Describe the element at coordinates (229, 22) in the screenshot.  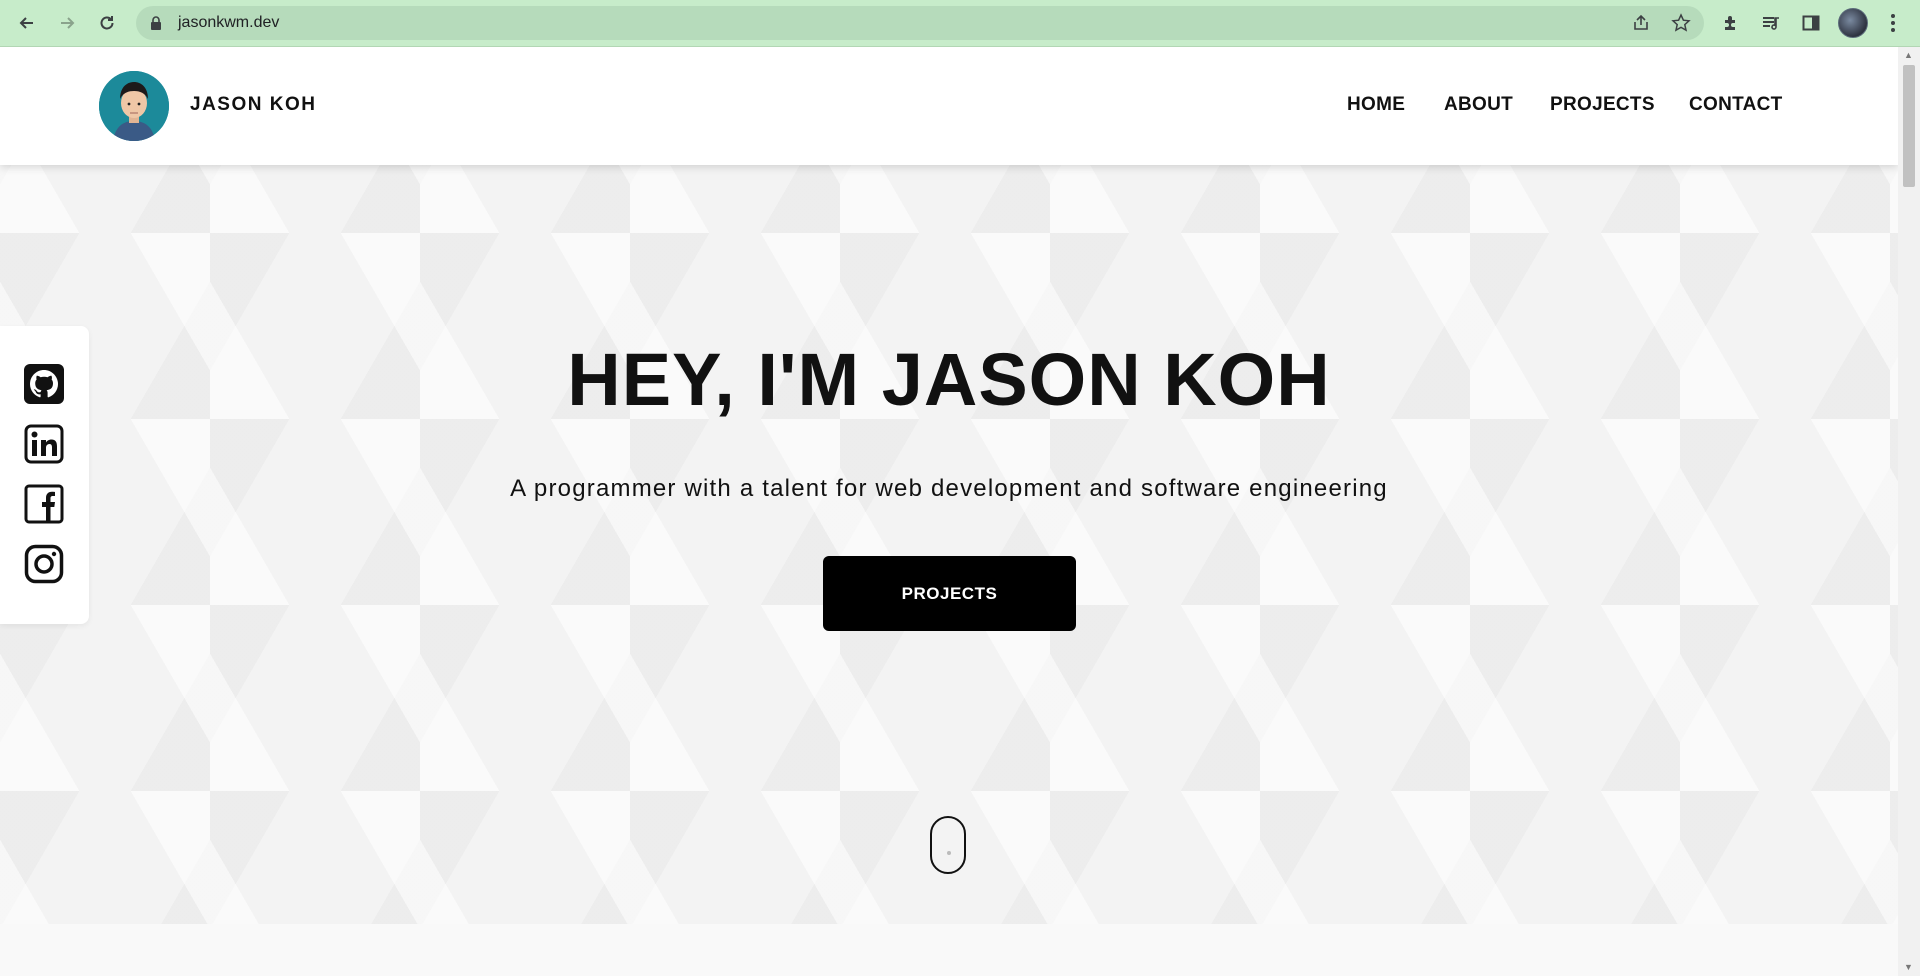
I see `url-text: jasonkwm.dev` at that location.